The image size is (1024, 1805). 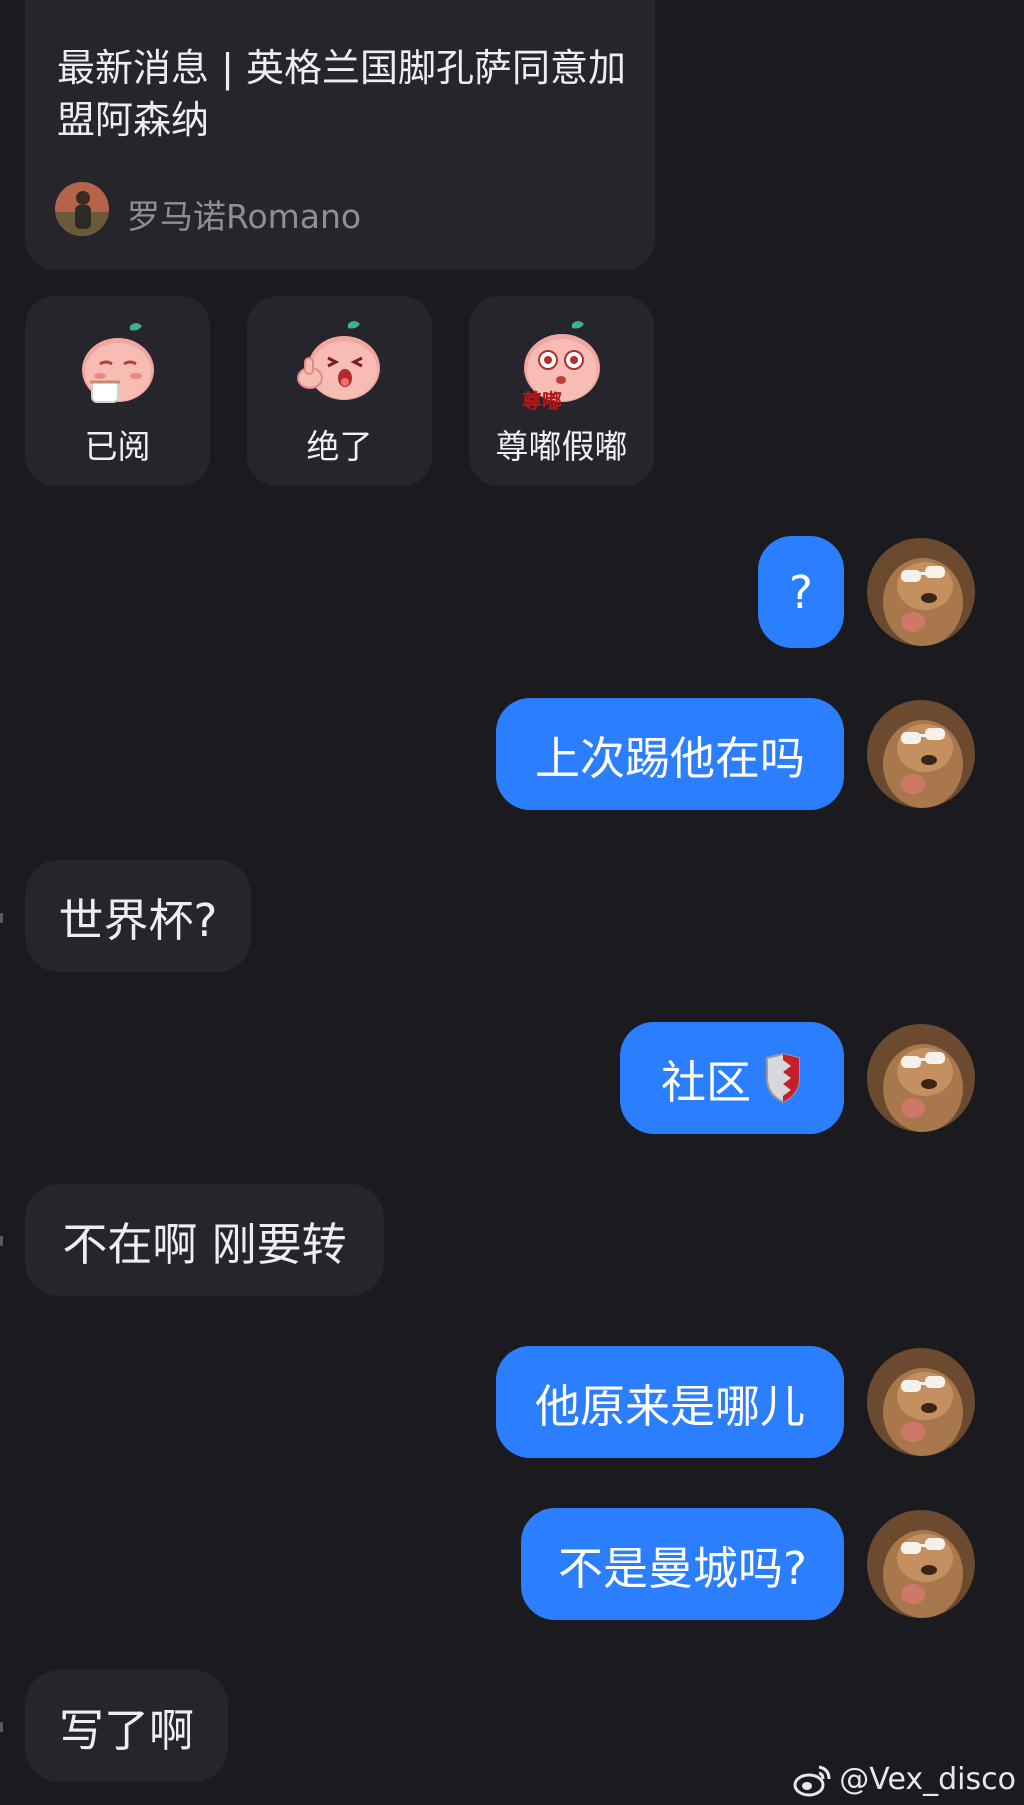 I want to click on message-text: ?, so click(x=801, y=592).